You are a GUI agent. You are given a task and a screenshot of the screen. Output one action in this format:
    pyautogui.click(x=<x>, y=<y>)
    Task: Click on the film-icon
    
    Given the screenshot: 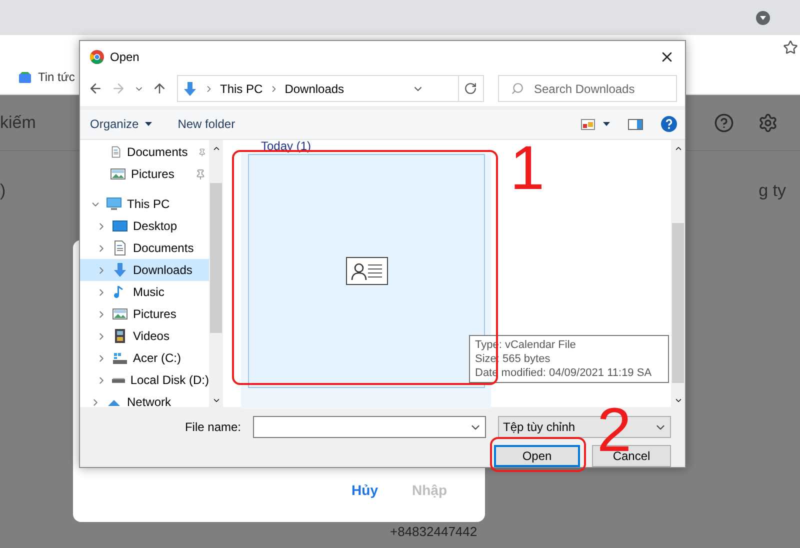 What is the action you would take?
    pyautogui.click(x=120, y=336)
    